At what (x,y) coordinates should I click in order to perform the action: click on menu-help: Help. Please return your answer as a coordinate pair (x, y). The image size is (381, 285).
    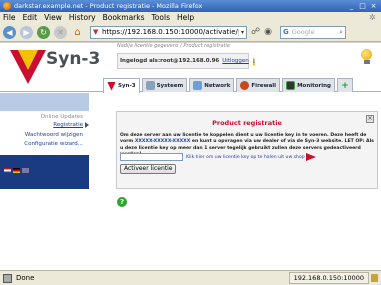
    Looking at the image, I should click on (185, 17).